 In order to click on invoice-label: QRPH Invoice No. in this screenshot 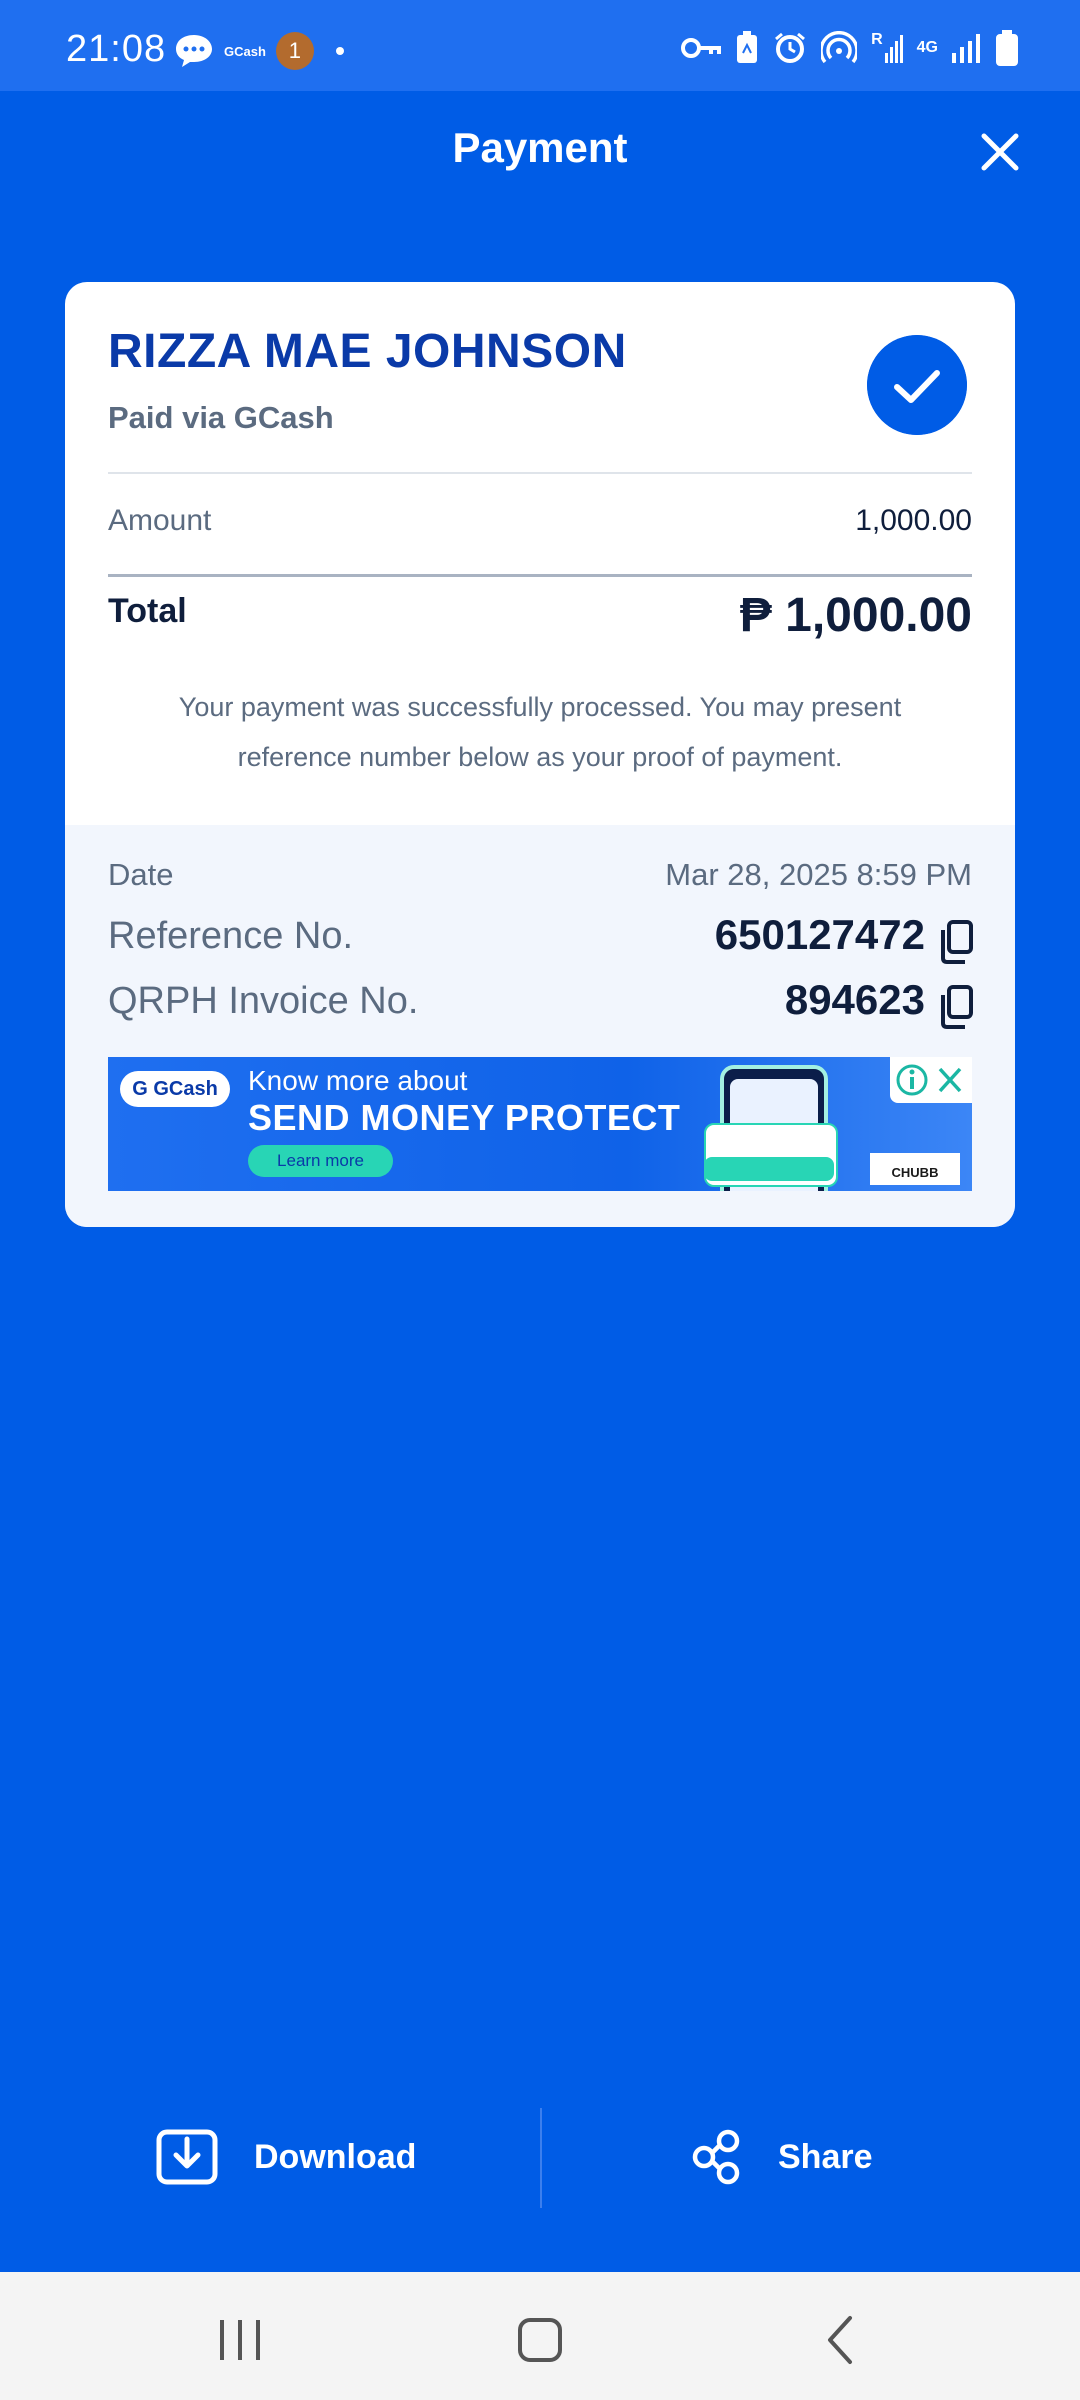, I will do `click(263, 1001)`.